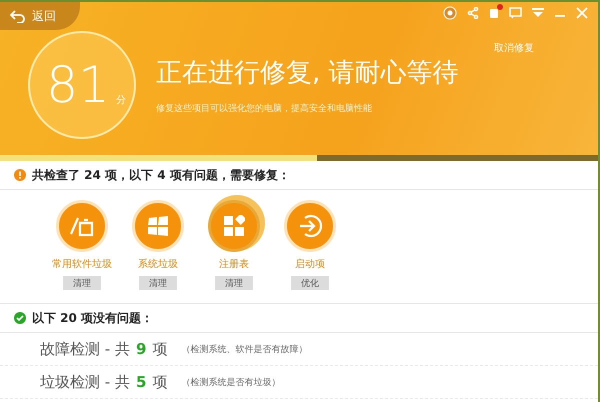 Image resolution: width=600 pixels, height=402 pixels. Describe the element at coordinates (310, 283) in the screenshot. I see `action-button: 优化` at that location.